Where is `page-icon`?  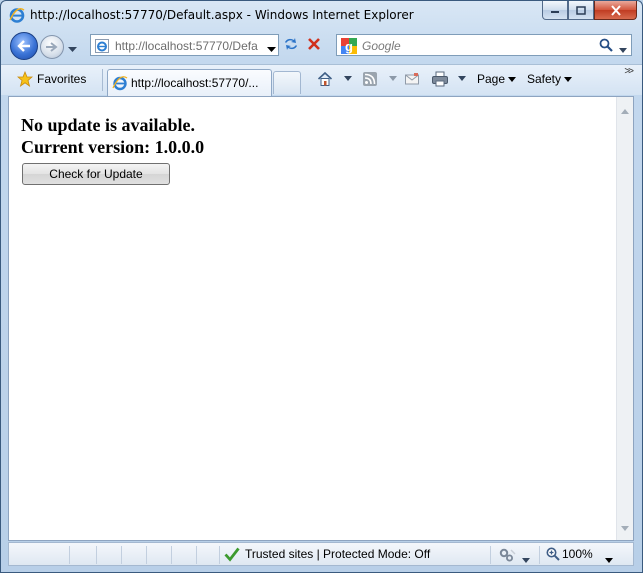
page-icon is located at coordinates (102, 47).